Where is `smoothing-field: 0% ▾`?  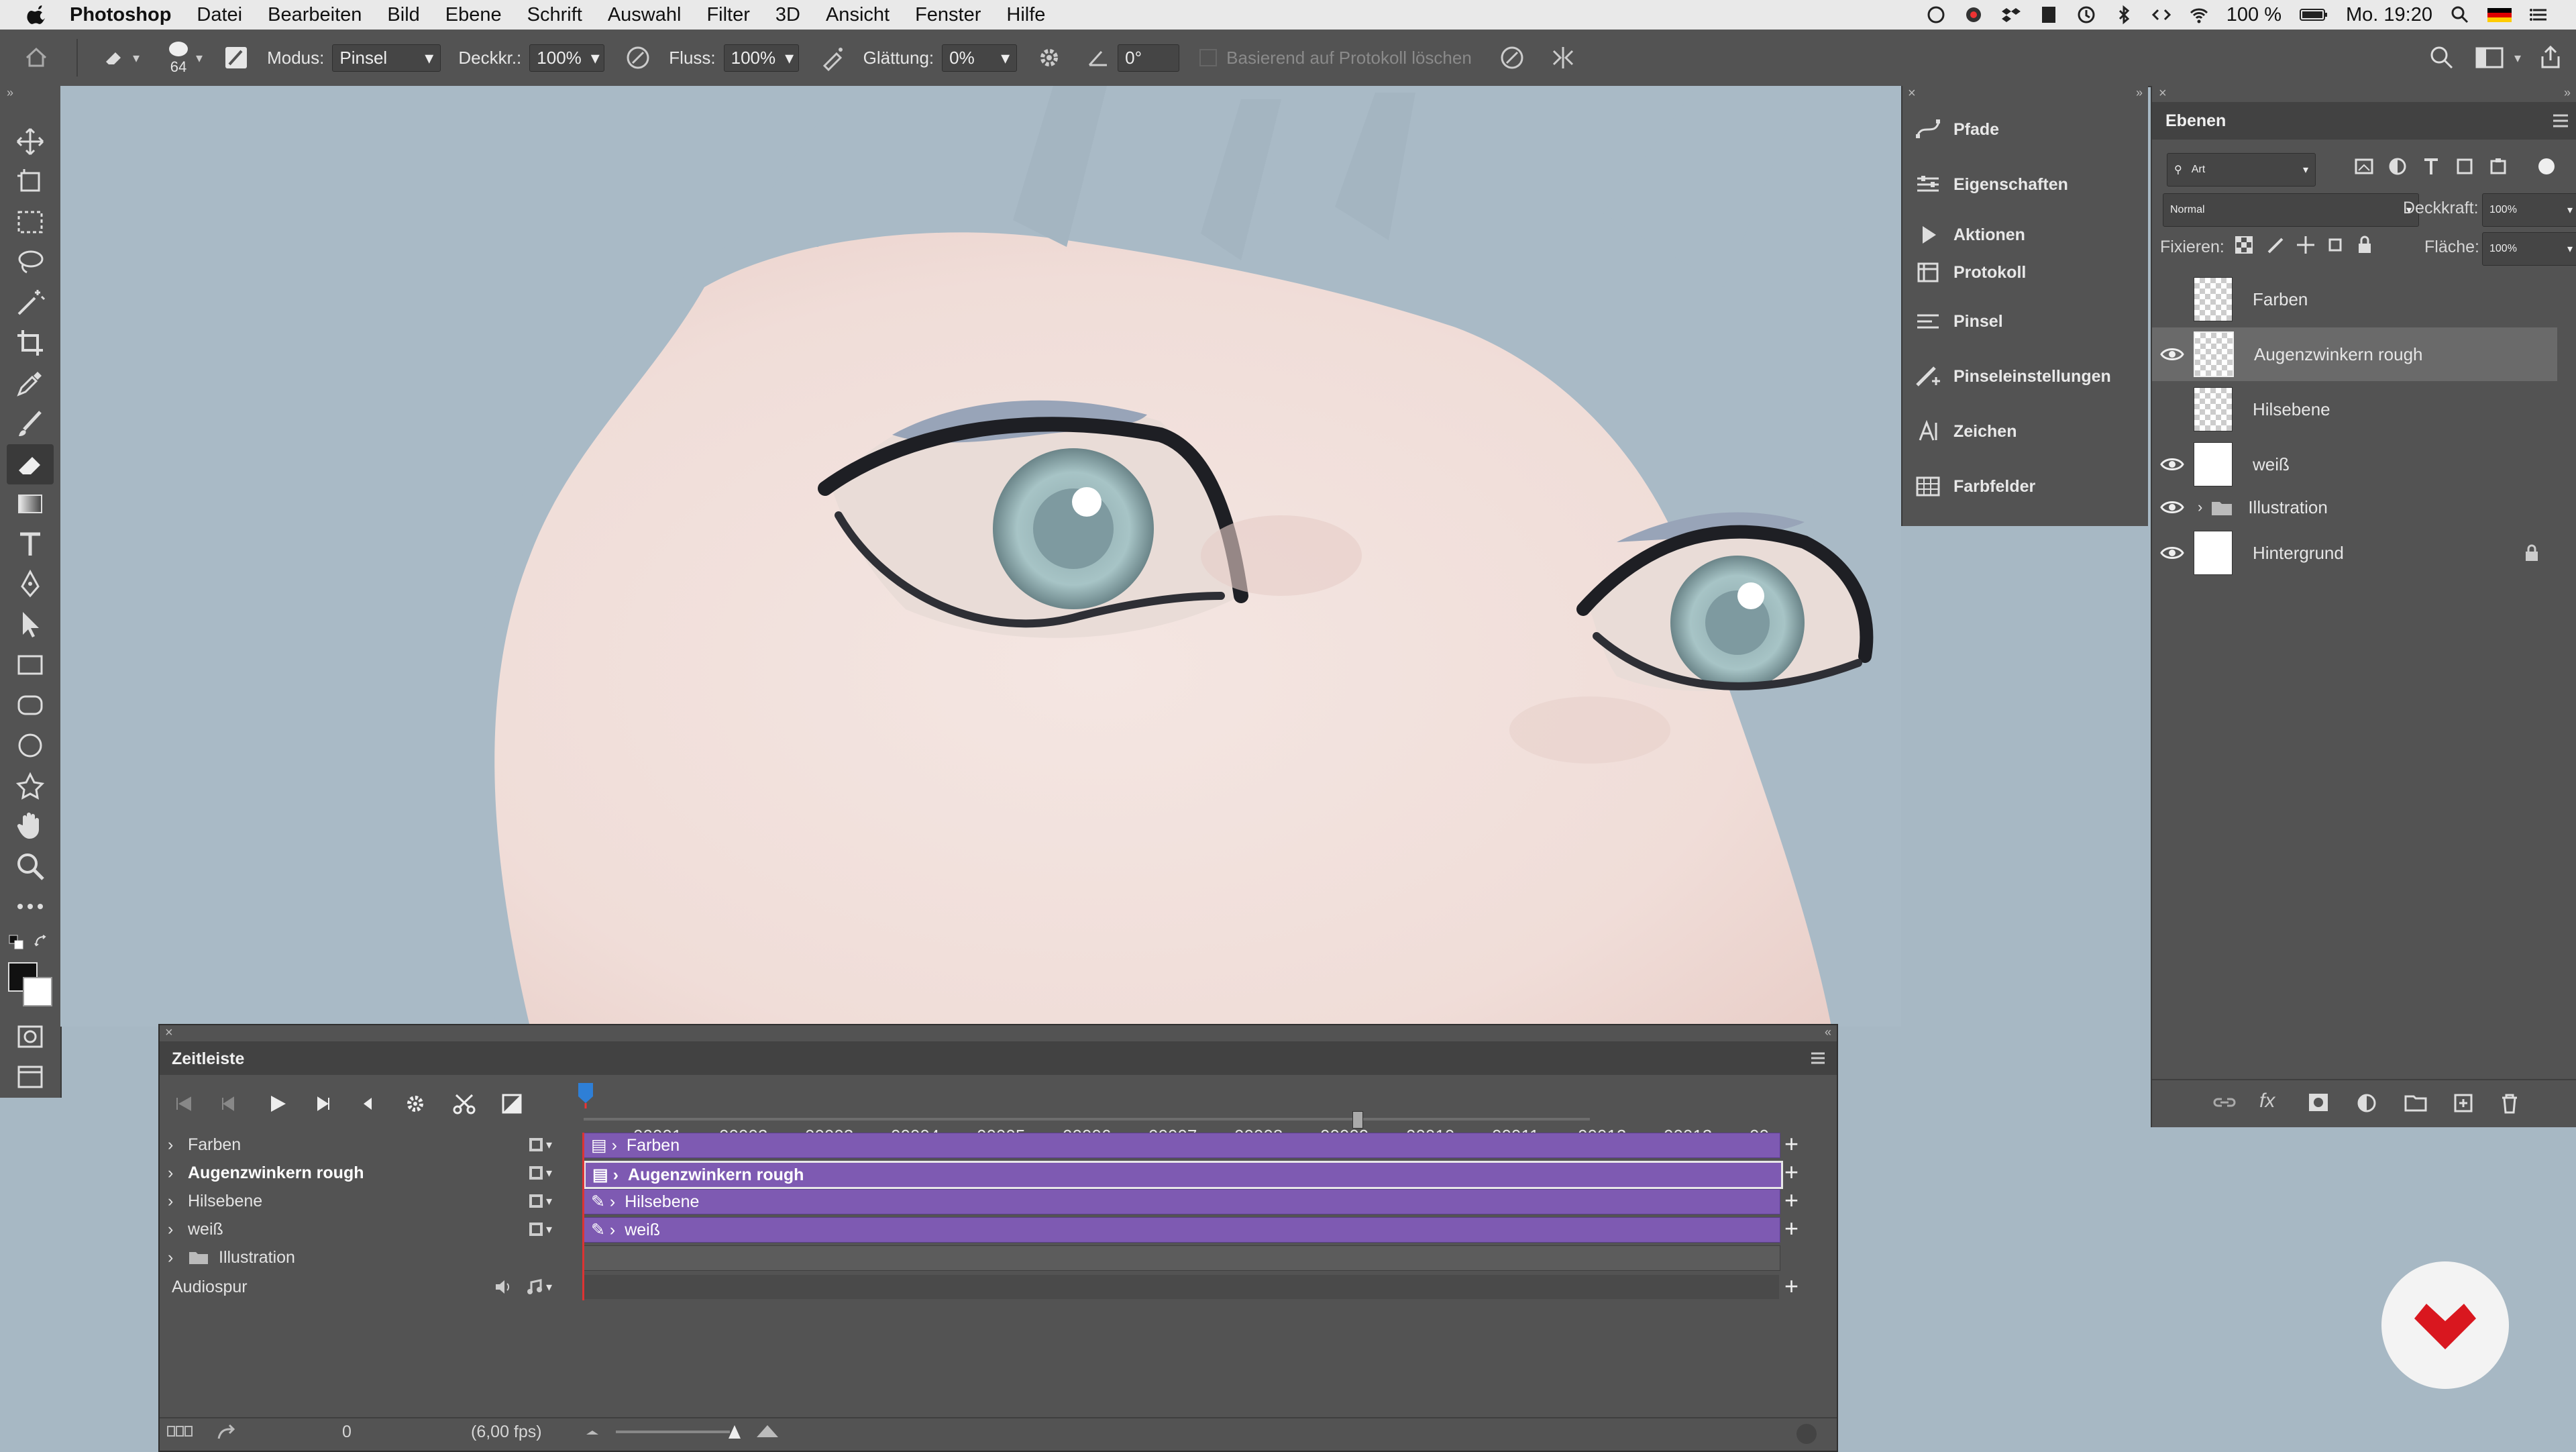
smoothing-field: 0% ▾ is located at coordinates (980, 58).